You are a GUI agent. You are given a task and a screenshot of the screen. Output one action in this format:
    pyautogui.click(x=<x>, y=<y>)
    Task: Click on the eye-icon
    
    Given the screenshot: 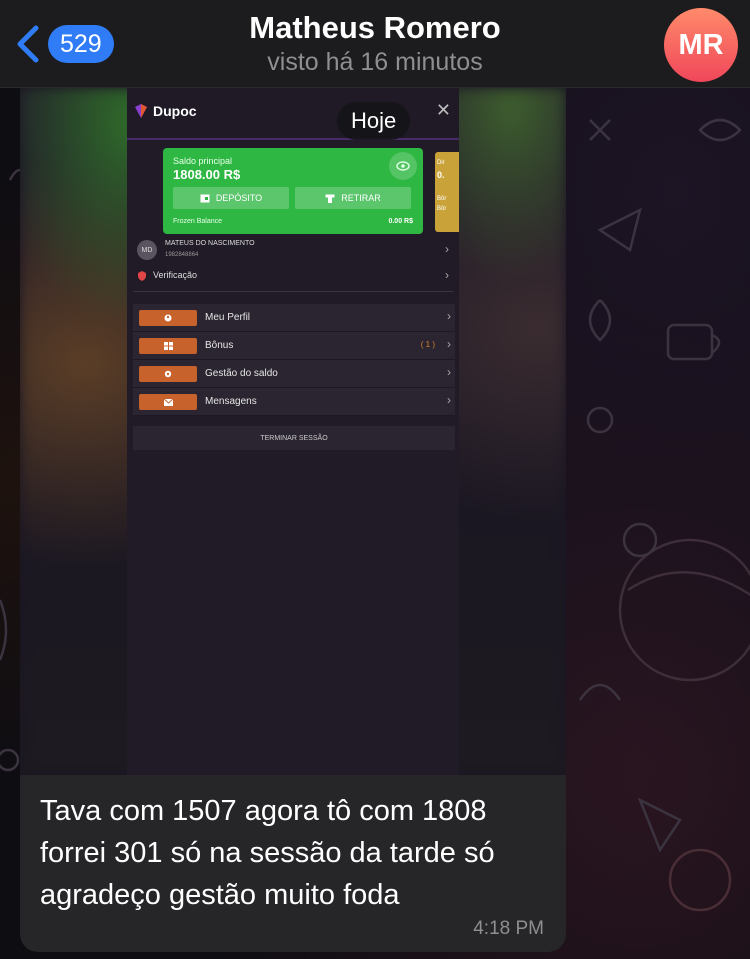 What is the action you would take?
    pyautogui.click(x=403, y=166)
    